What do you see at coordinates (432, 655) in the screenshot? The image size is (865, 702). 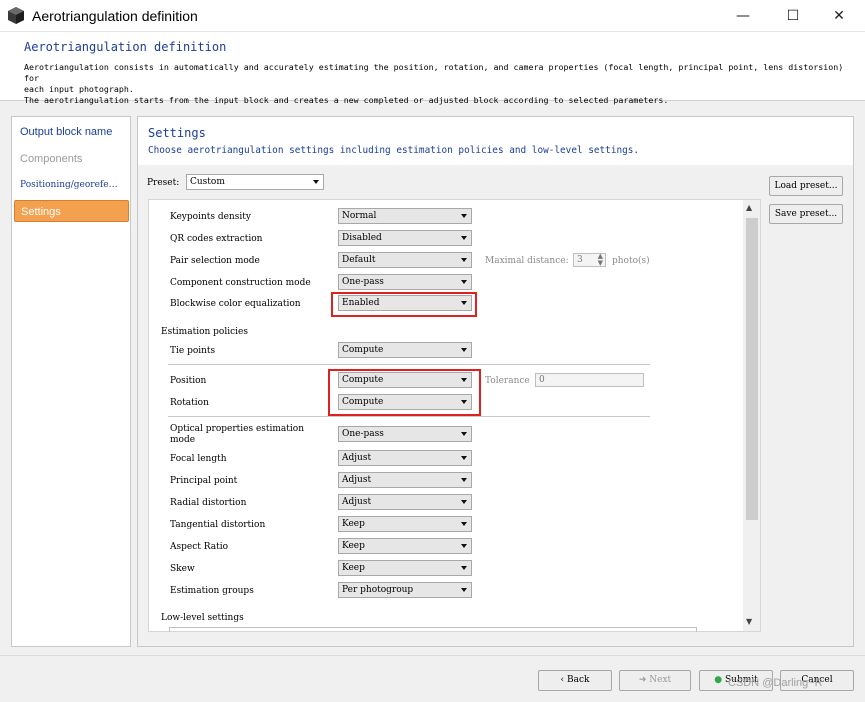 I see `footer-divider` at bounding box center [432, 655].